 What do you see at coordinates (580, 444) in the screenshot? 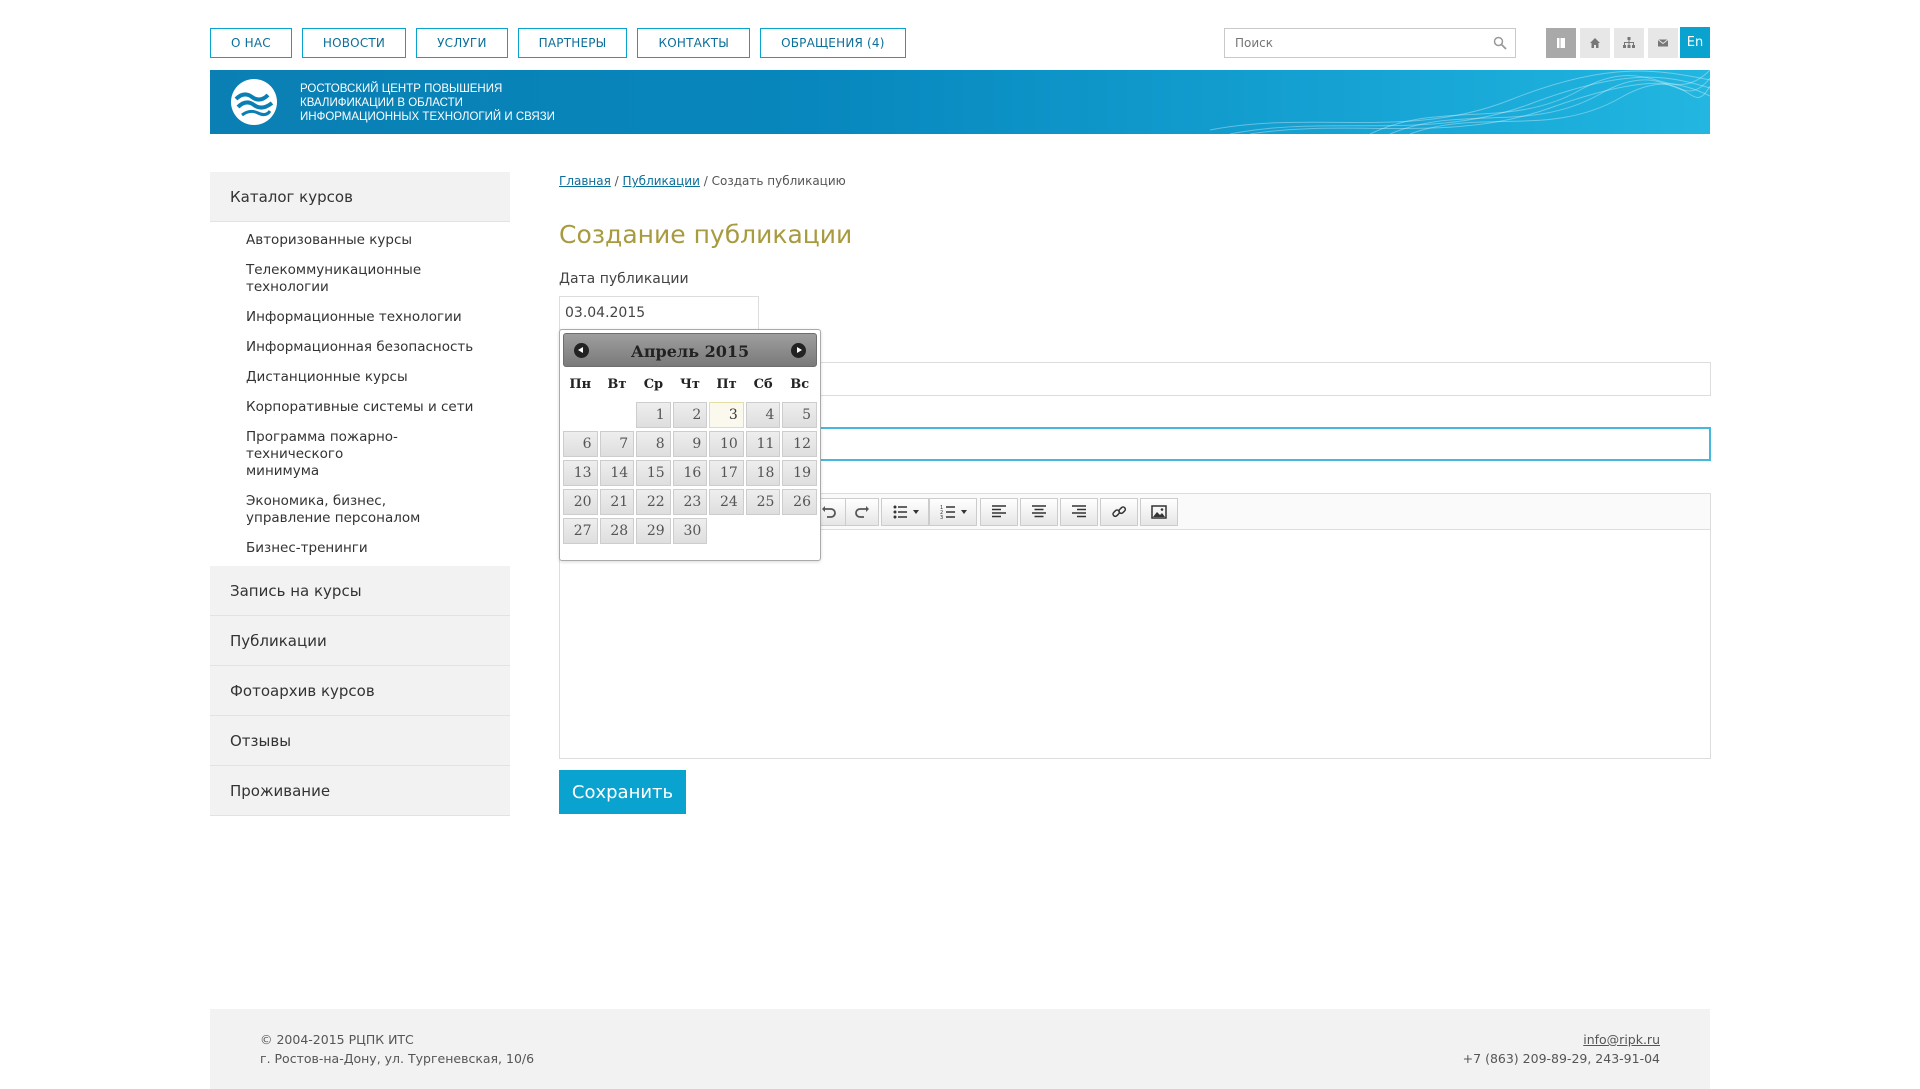
I see `day-cell: 6` at bounding box center [580, 444].